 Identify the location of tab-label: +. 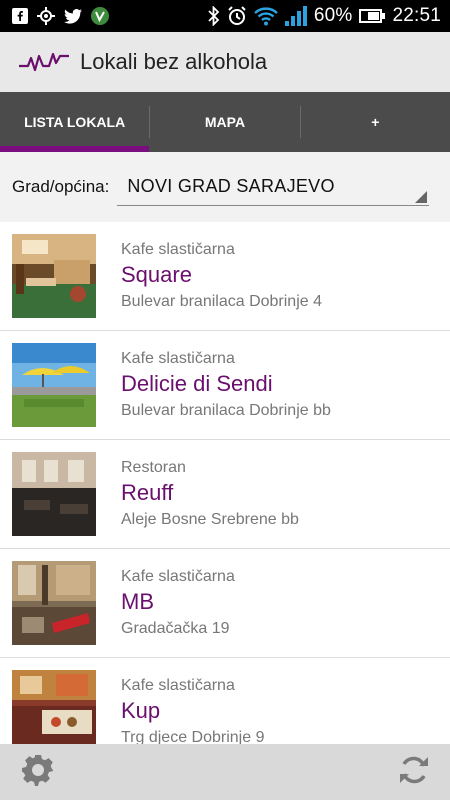
(375, 122).